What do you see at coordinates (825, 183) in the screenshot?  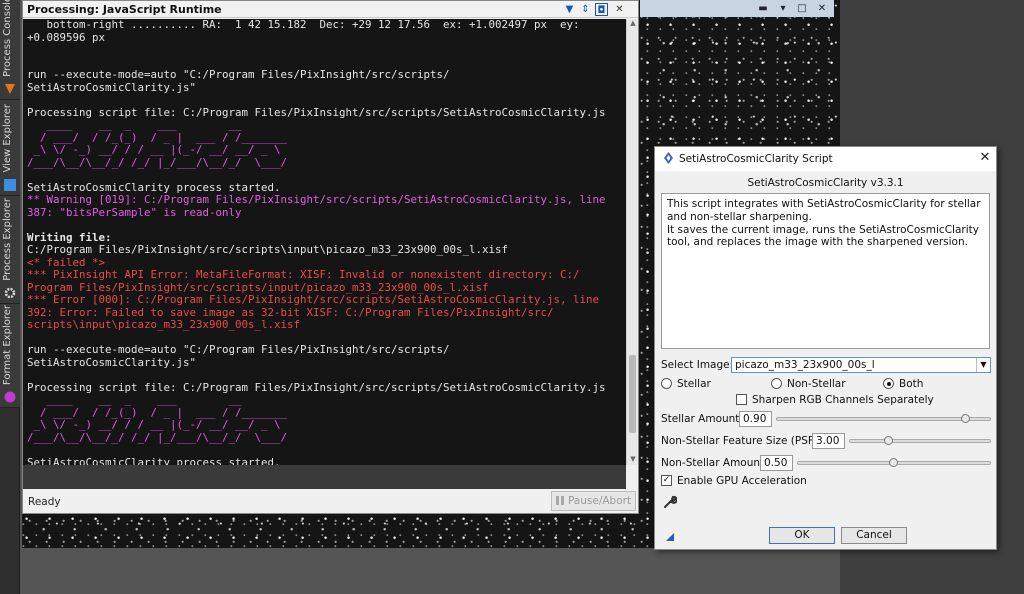 I see `version-label: SetiAstroCosmicClarity v3.3.1` at bounding box center [825, 183].